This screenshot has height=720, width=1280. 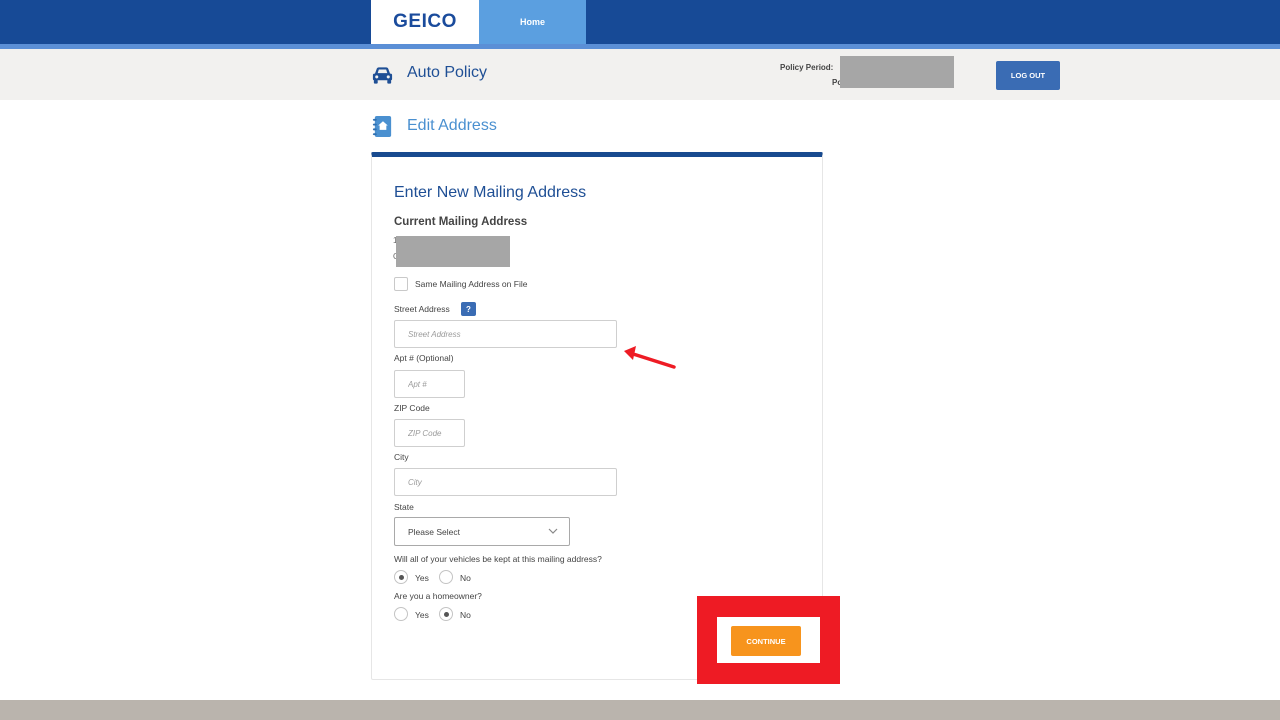 I want to click on city-label: City, so click(x=401, y=457).